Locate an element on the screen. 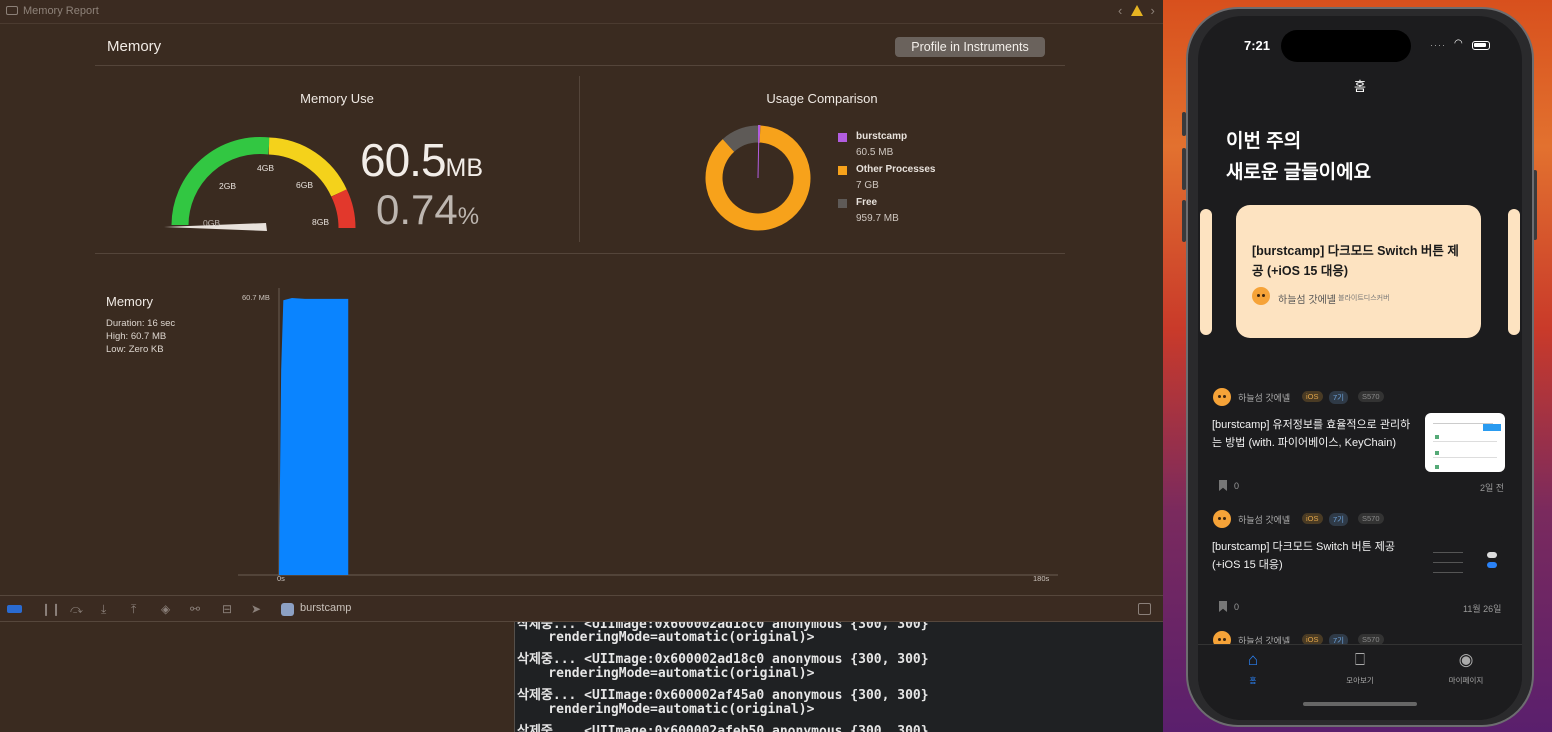 The height and width of the screenshot is (732, 1552). step-out-icon: ⤒ is located at coordinates (133, 609).